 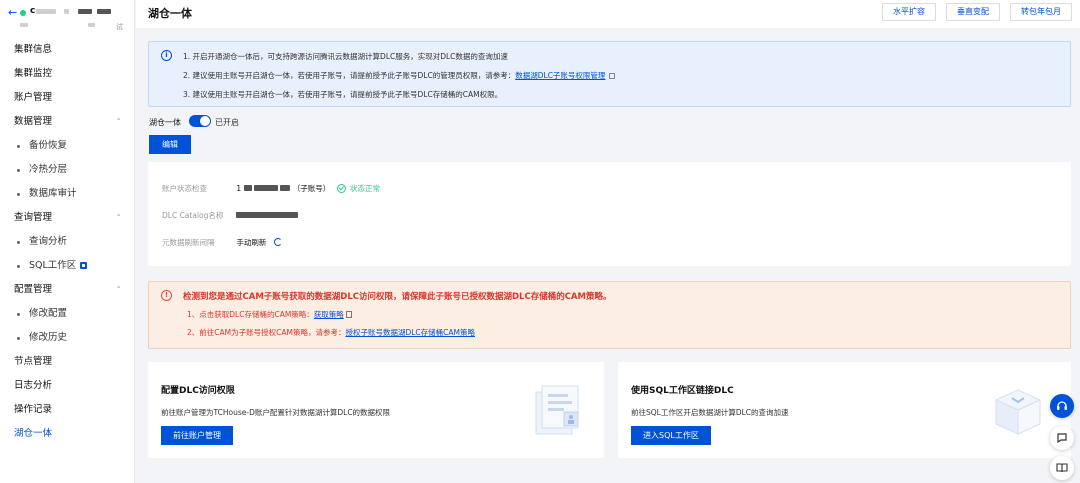 I want to click on cluster-header: ← c 试, so click(x=67, y=19).